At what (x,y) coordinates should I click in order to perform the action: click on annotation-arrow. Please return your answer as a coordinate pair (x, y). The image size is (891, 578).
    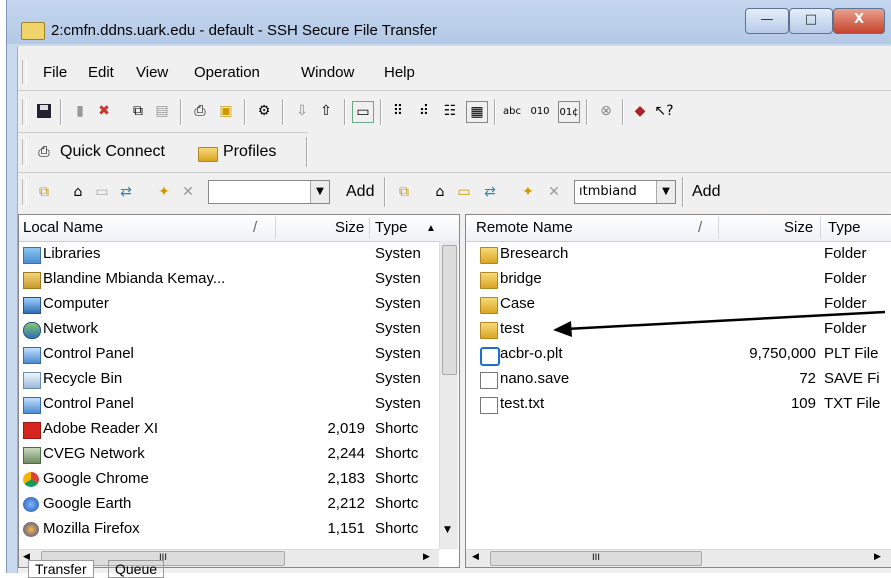
    Looking at the image, I should click on (719, 323).